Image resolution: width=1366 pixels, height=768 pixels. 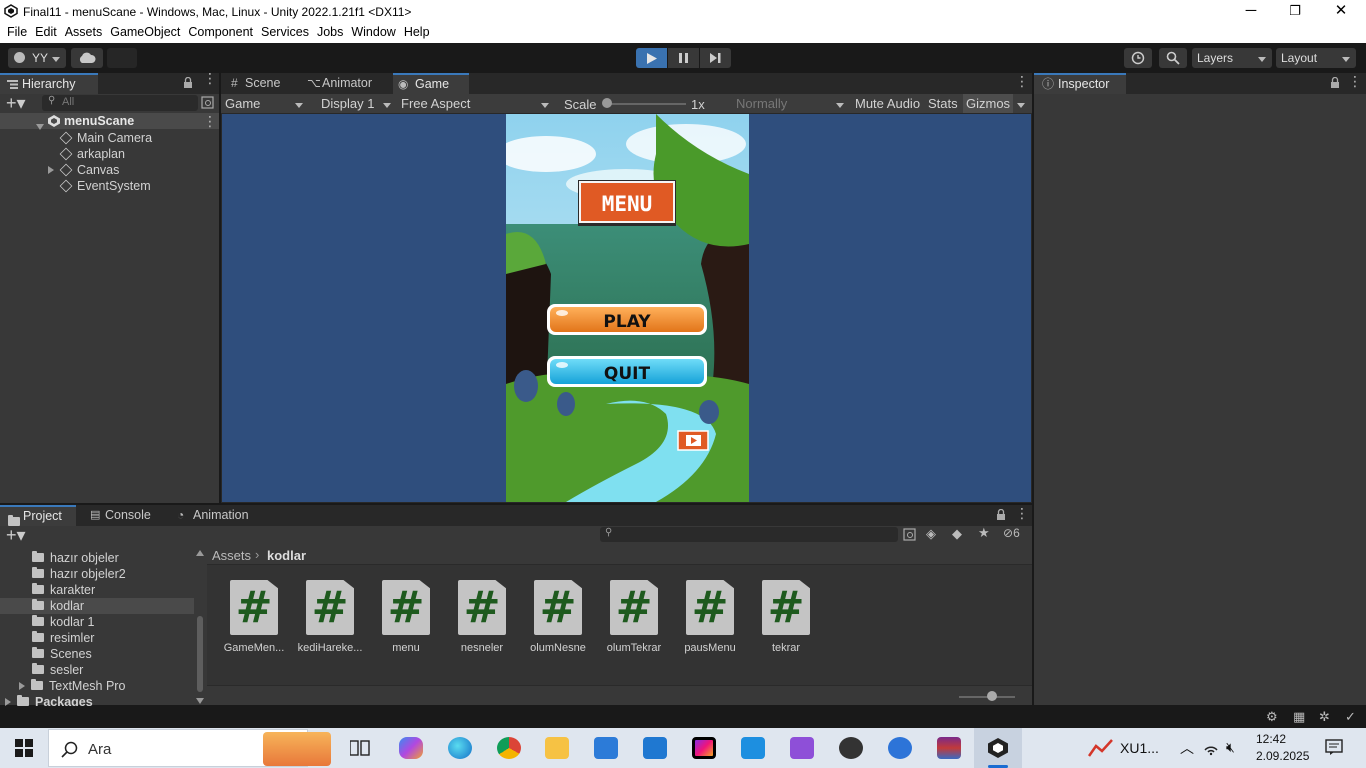 What do you see at coordinates (1187, 748) in the screenshot?
I see `chevron-up-icon: ︿` at bounding box center [1187, 748].